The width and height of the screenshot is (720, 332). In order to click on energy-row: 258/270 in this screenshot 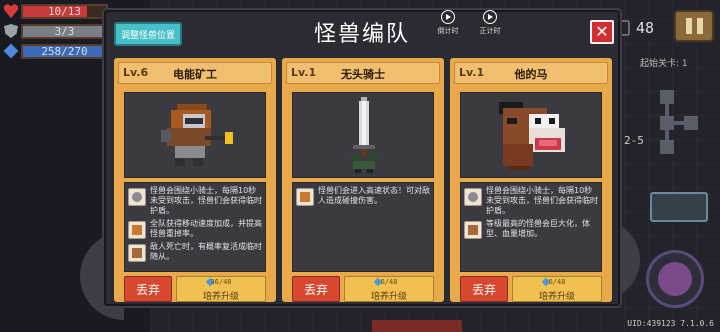, I will do `click(55, 51)`.